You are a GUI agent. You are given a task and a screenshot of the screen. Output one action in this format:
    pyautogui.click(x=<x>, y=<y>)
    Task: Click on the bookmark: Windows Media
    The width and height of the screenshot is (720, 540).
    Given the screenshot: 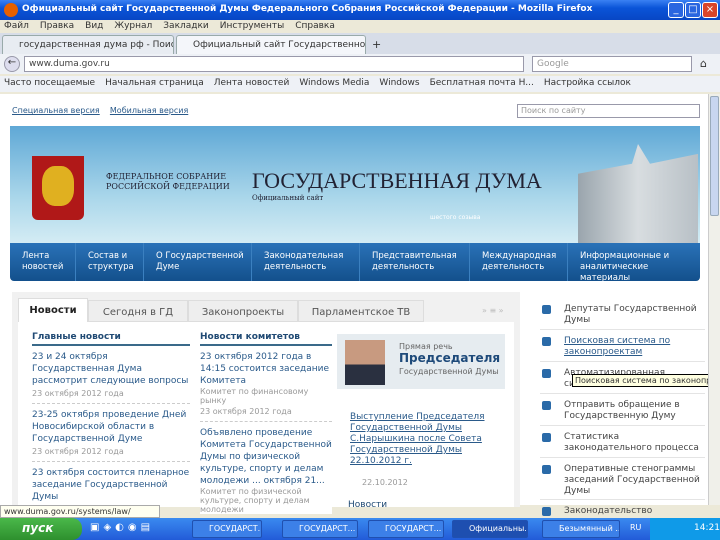 What is the action you would take?
    pyautogui.click(x=334, y=83)
    